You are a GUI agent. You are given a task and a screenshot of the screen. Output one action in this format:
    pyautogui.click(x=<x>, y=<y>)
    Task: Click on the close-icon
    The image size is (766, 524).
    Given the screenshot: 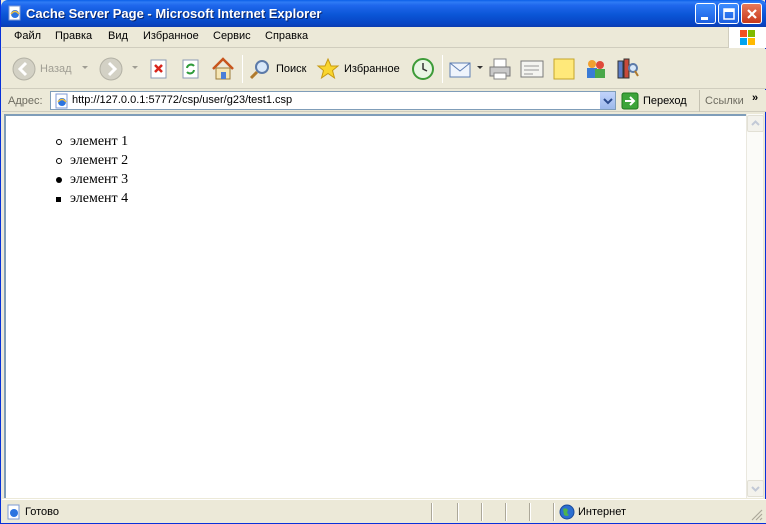 What is the action you would take?
    pyautogui.click(x=752, y=14)
    